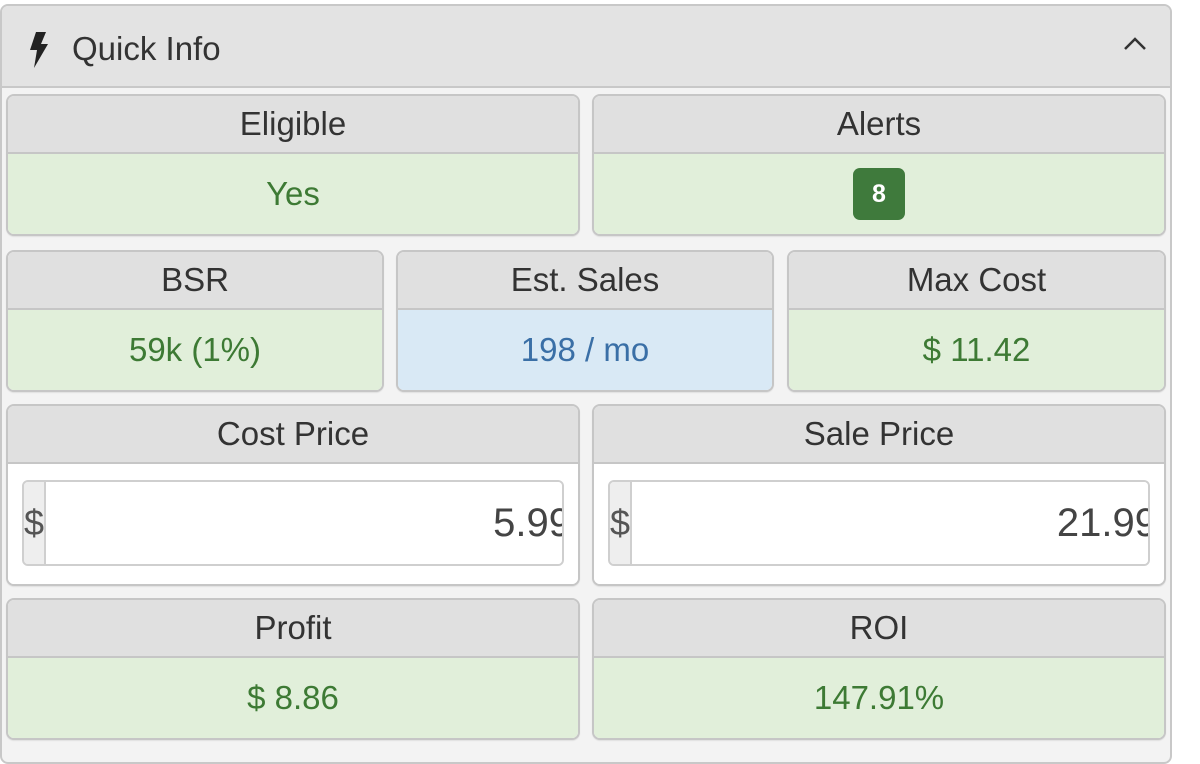 The width and height of the screenshot is (1200, 764). Describe the element at coordinates (879, 435) in the screenshot. I see `sale-price-label: Sale Price` at that location.